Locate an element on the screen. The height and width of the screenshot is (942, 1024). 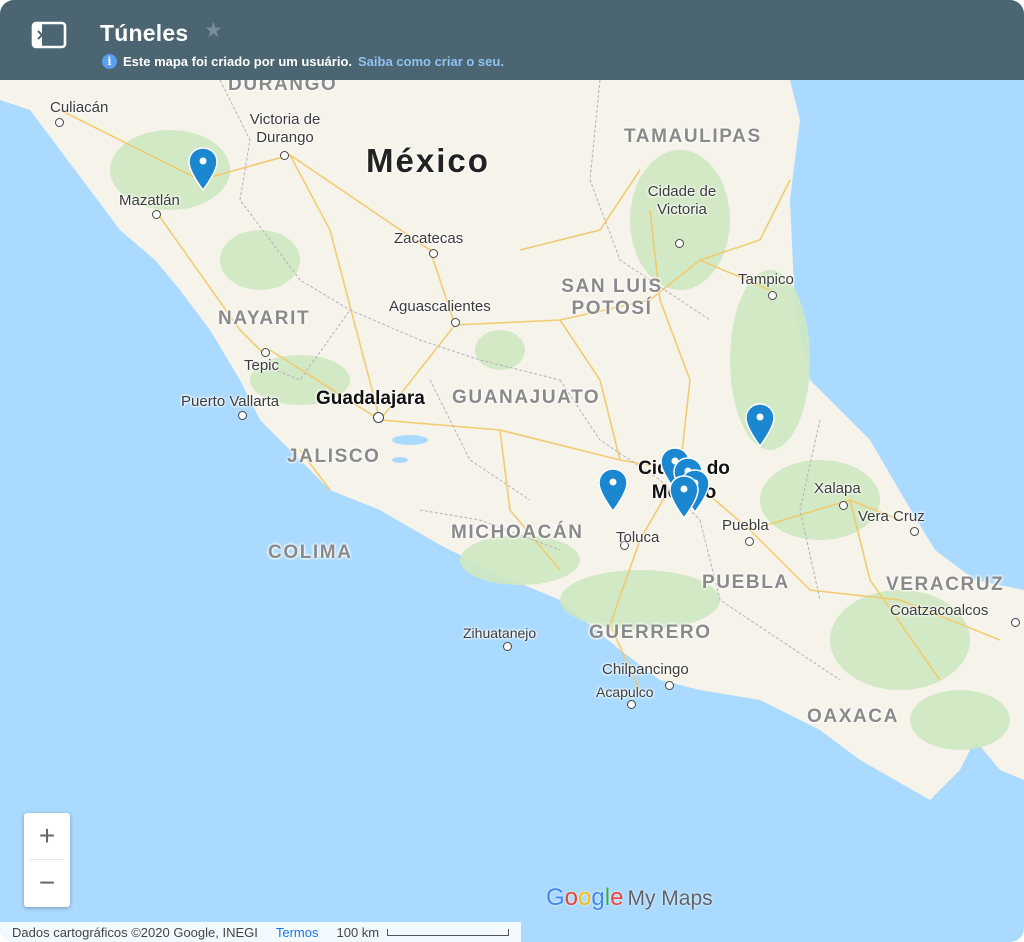
country-label: México is located at coordinates (428, 160).